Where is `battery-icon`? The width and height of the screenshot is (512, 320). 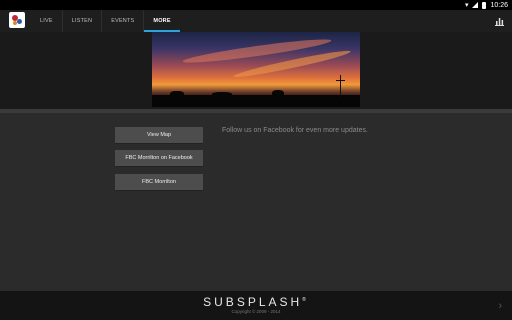 battery-icon is located at coordinates (484, 5).